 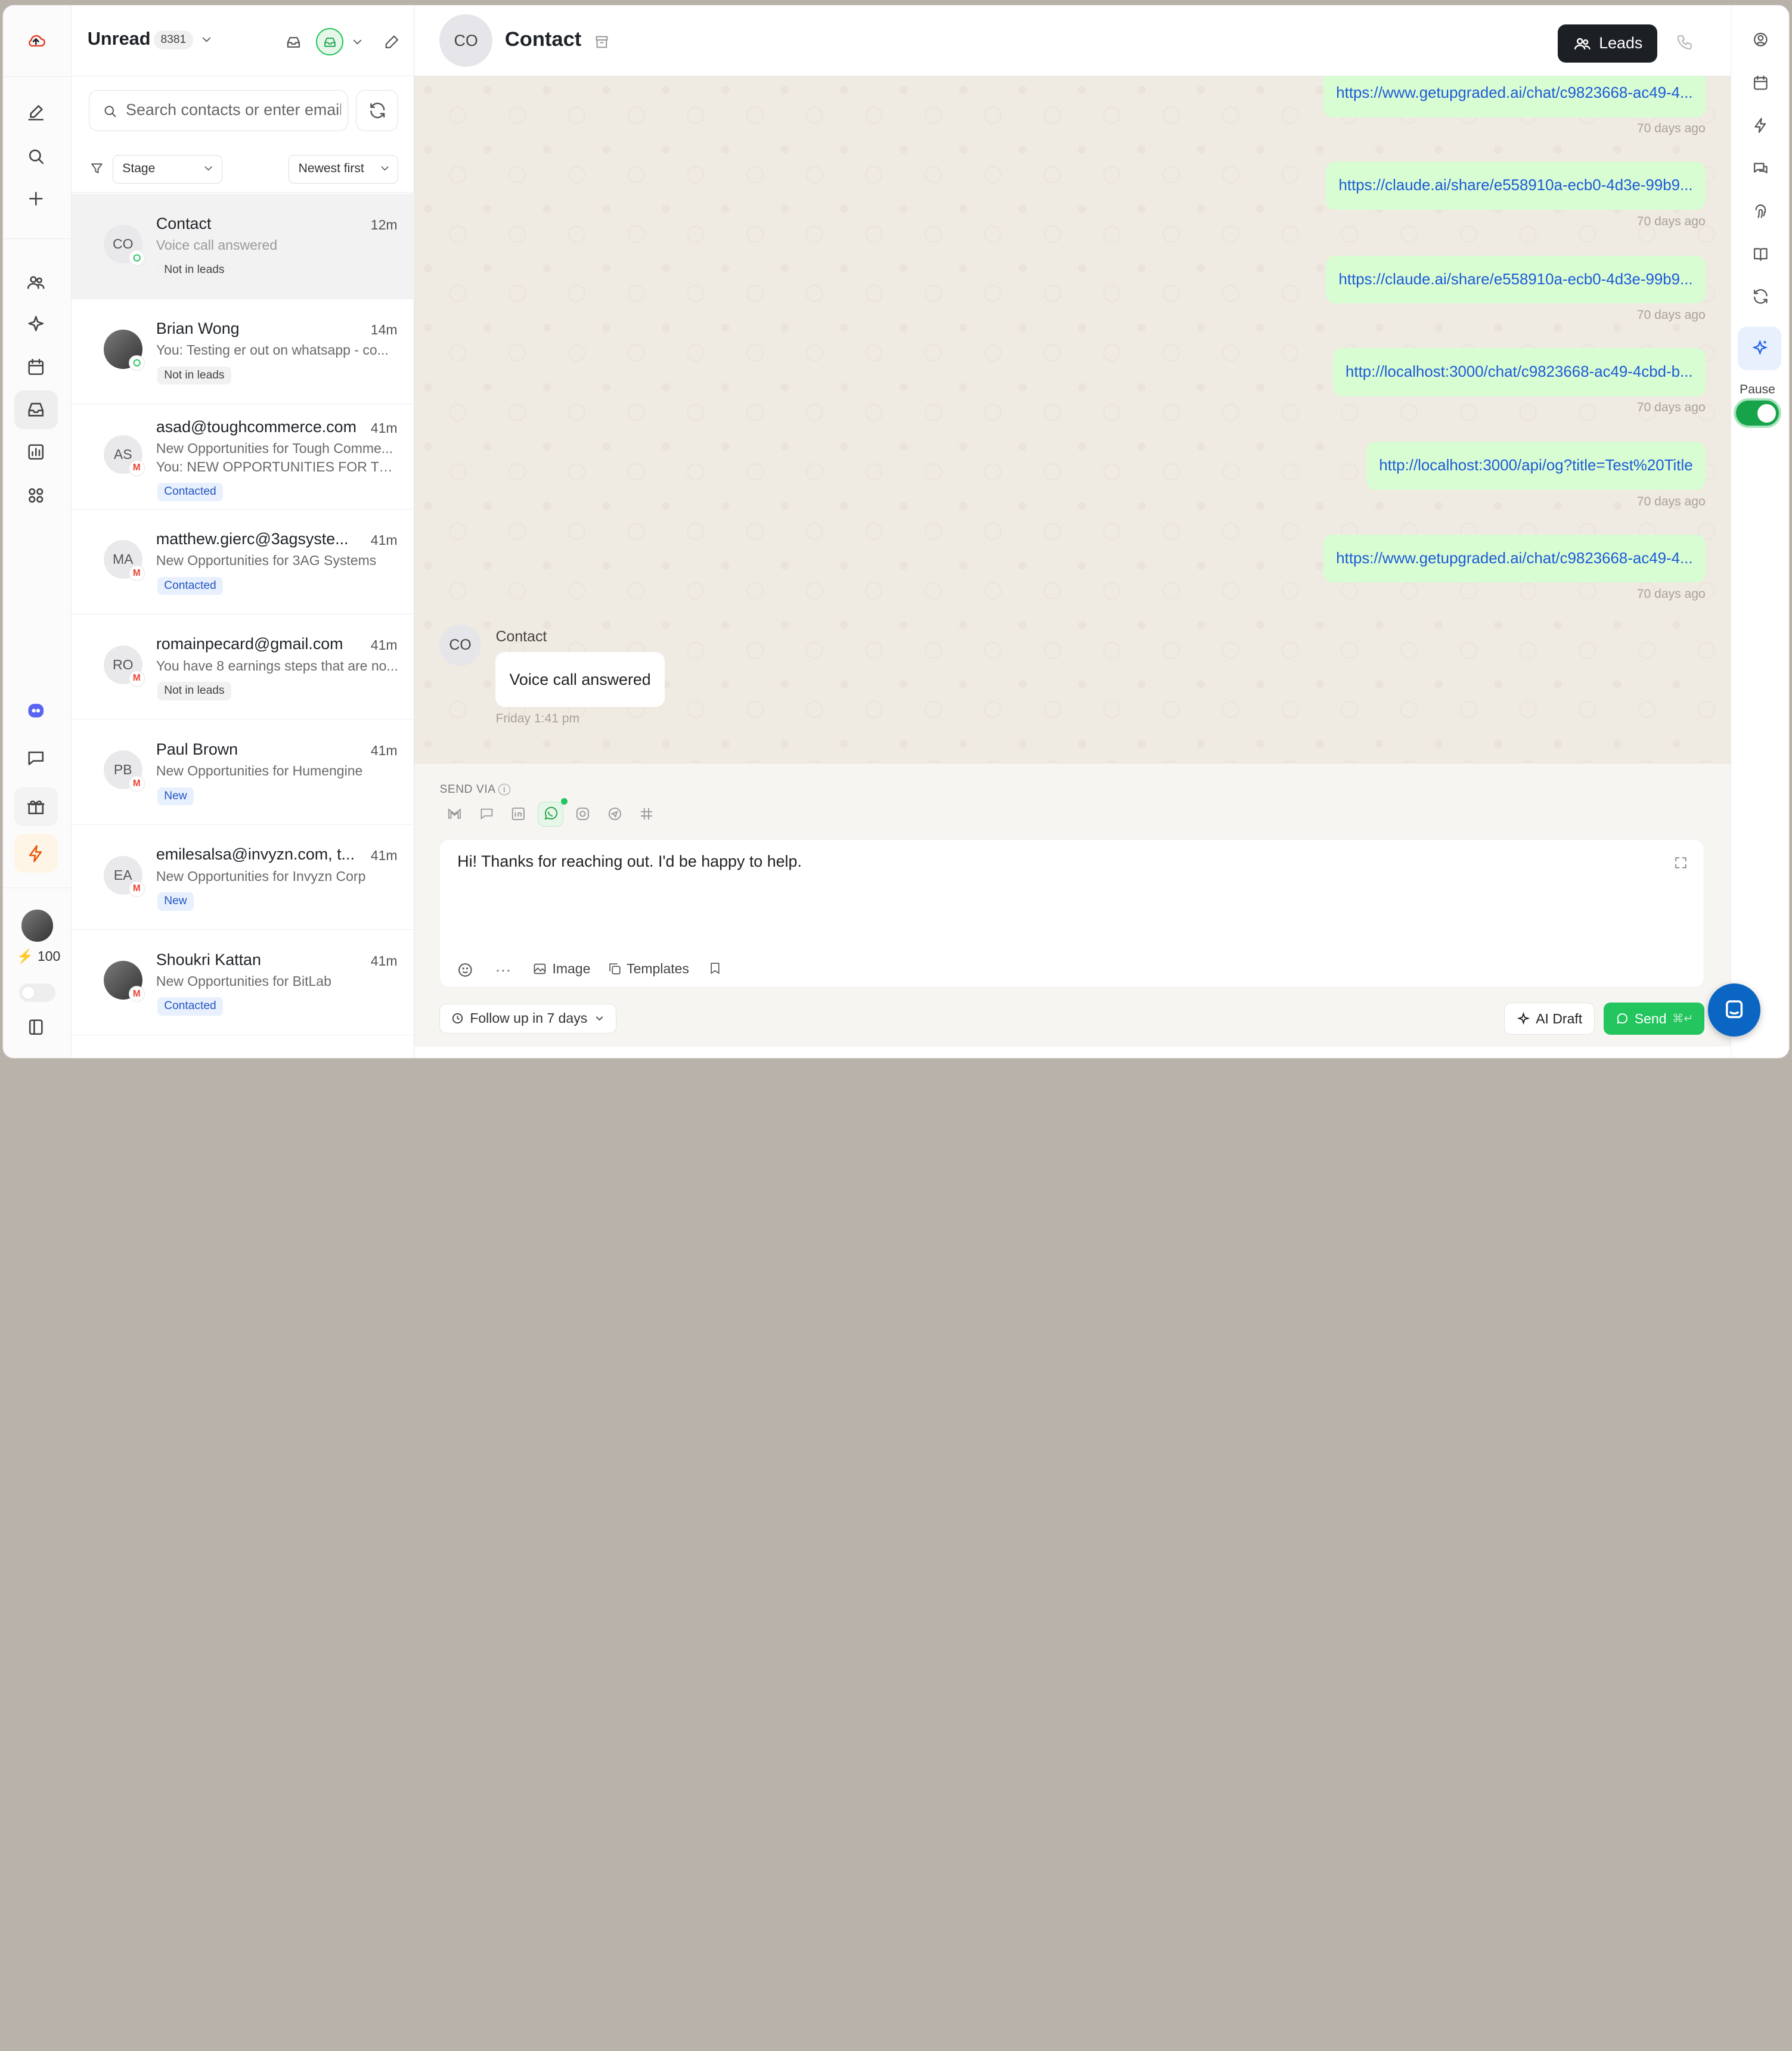 What do you see at coordinates (119, 38) in the screenshot?
I see `inbox-title: Unread` at bounding box center [119, 38].